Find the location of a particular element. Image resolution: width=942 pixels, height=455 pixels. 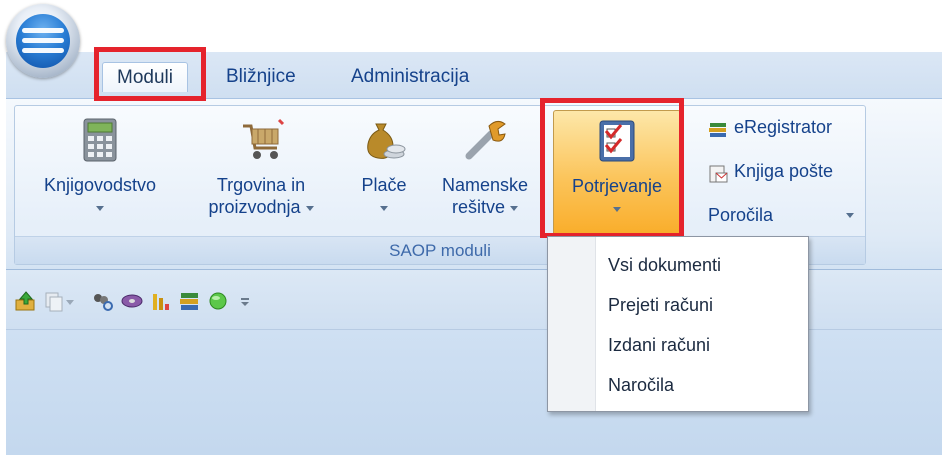

upload-icon is located at coordinates (26, 301).